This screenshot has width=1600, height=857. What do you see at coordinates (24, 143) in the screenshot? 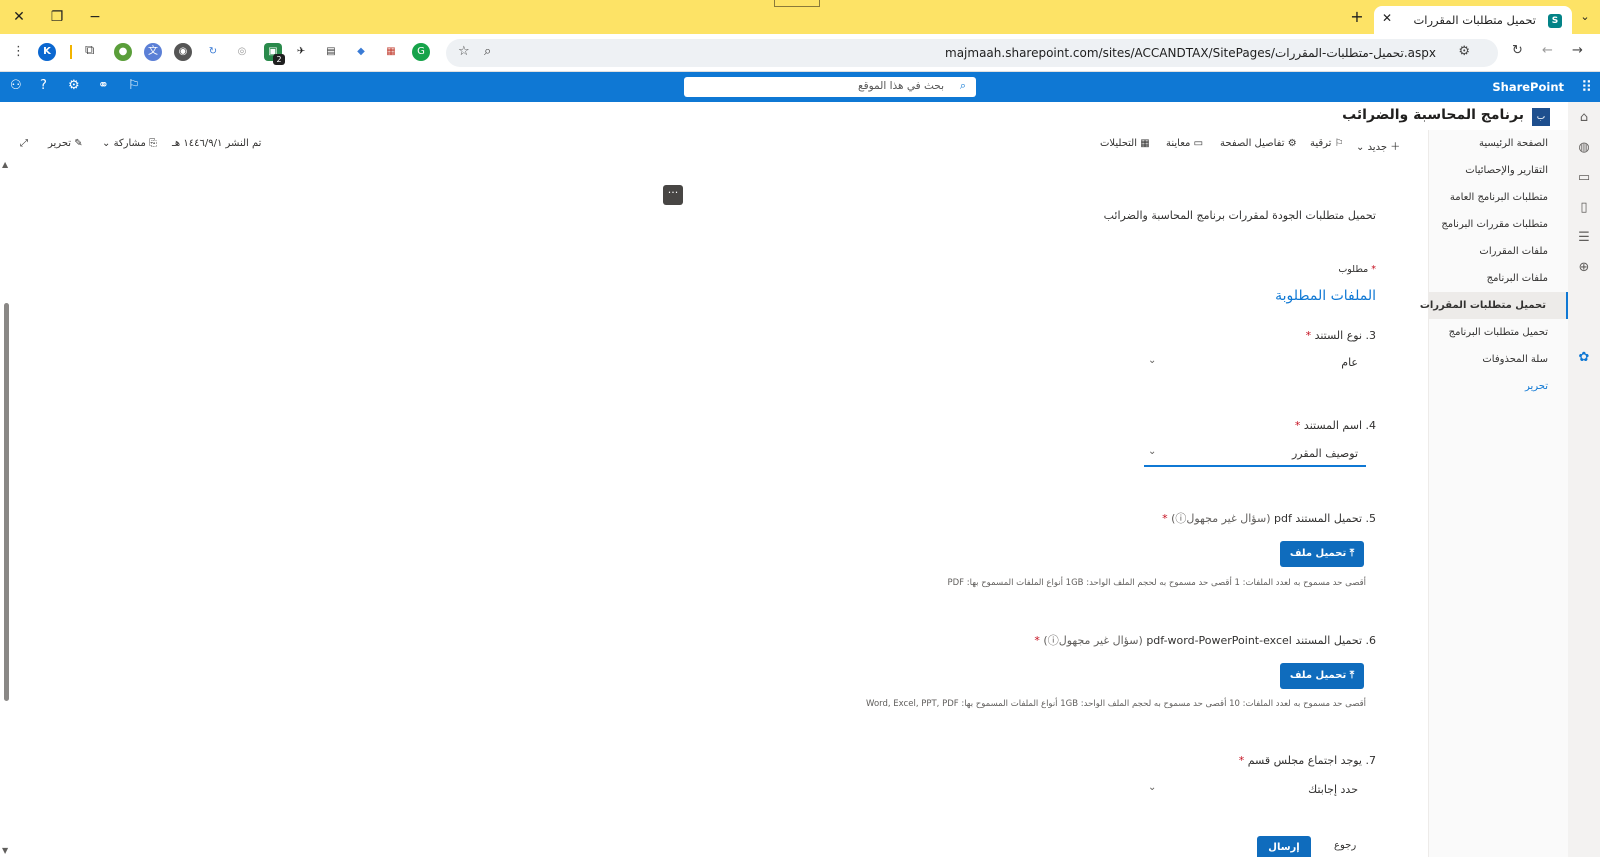
I see `expand-icon: ⤢` at bounding box center [24, 143].